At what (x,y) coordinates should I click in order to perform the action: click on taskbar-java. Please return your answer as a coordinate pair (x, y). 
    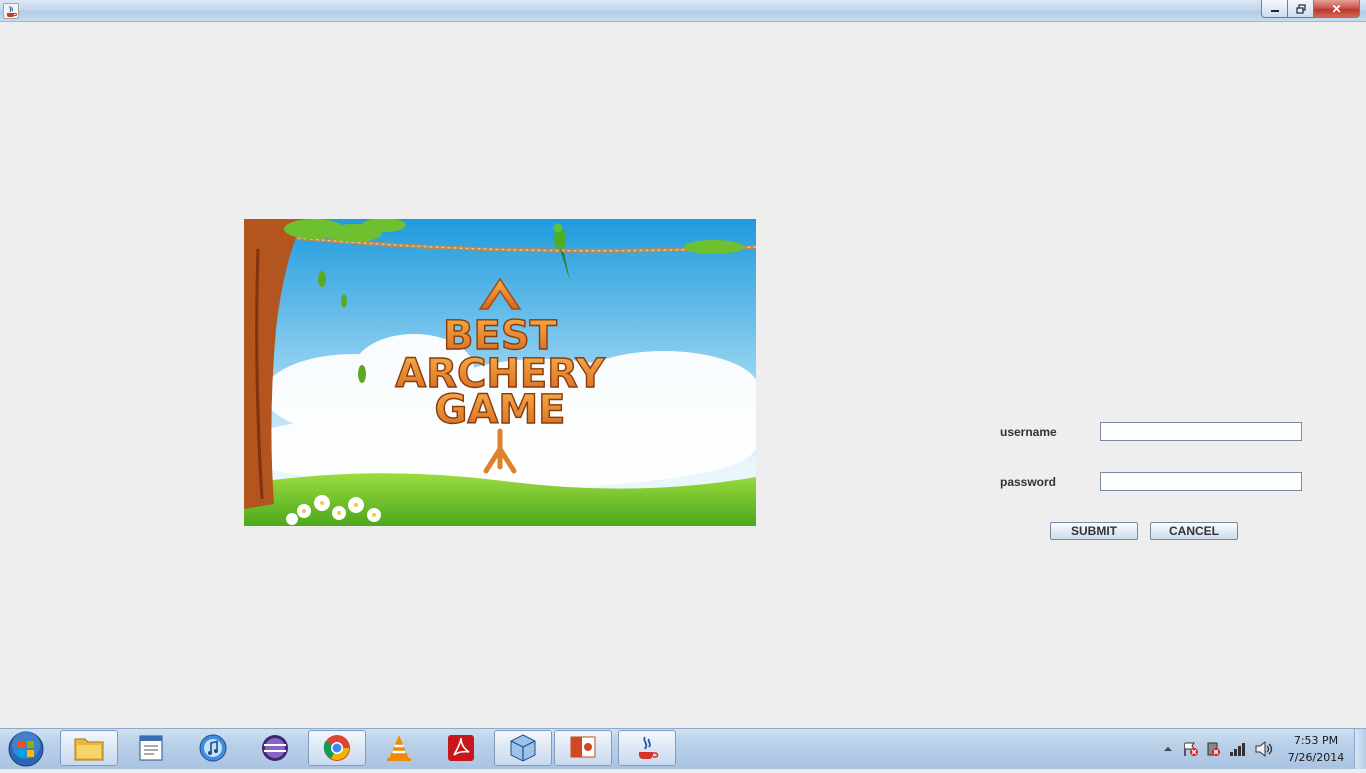
    Looking at the image, I should click on (647, 748).